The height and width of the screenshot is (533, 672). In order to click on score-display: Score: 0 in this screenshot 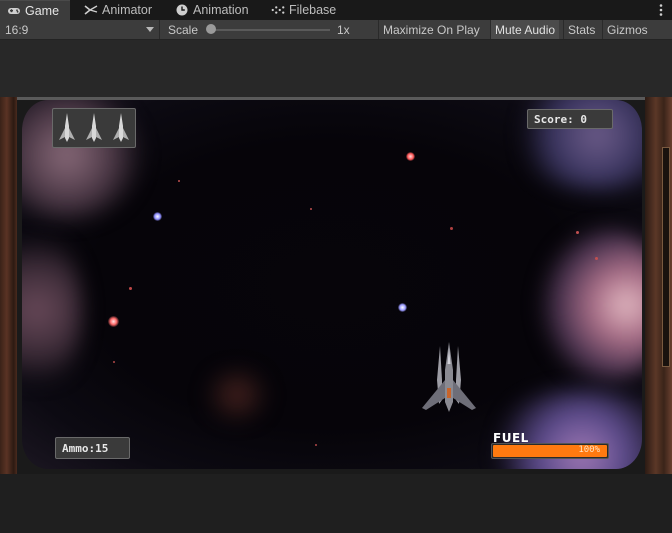, I will do `click(570, 119)`.